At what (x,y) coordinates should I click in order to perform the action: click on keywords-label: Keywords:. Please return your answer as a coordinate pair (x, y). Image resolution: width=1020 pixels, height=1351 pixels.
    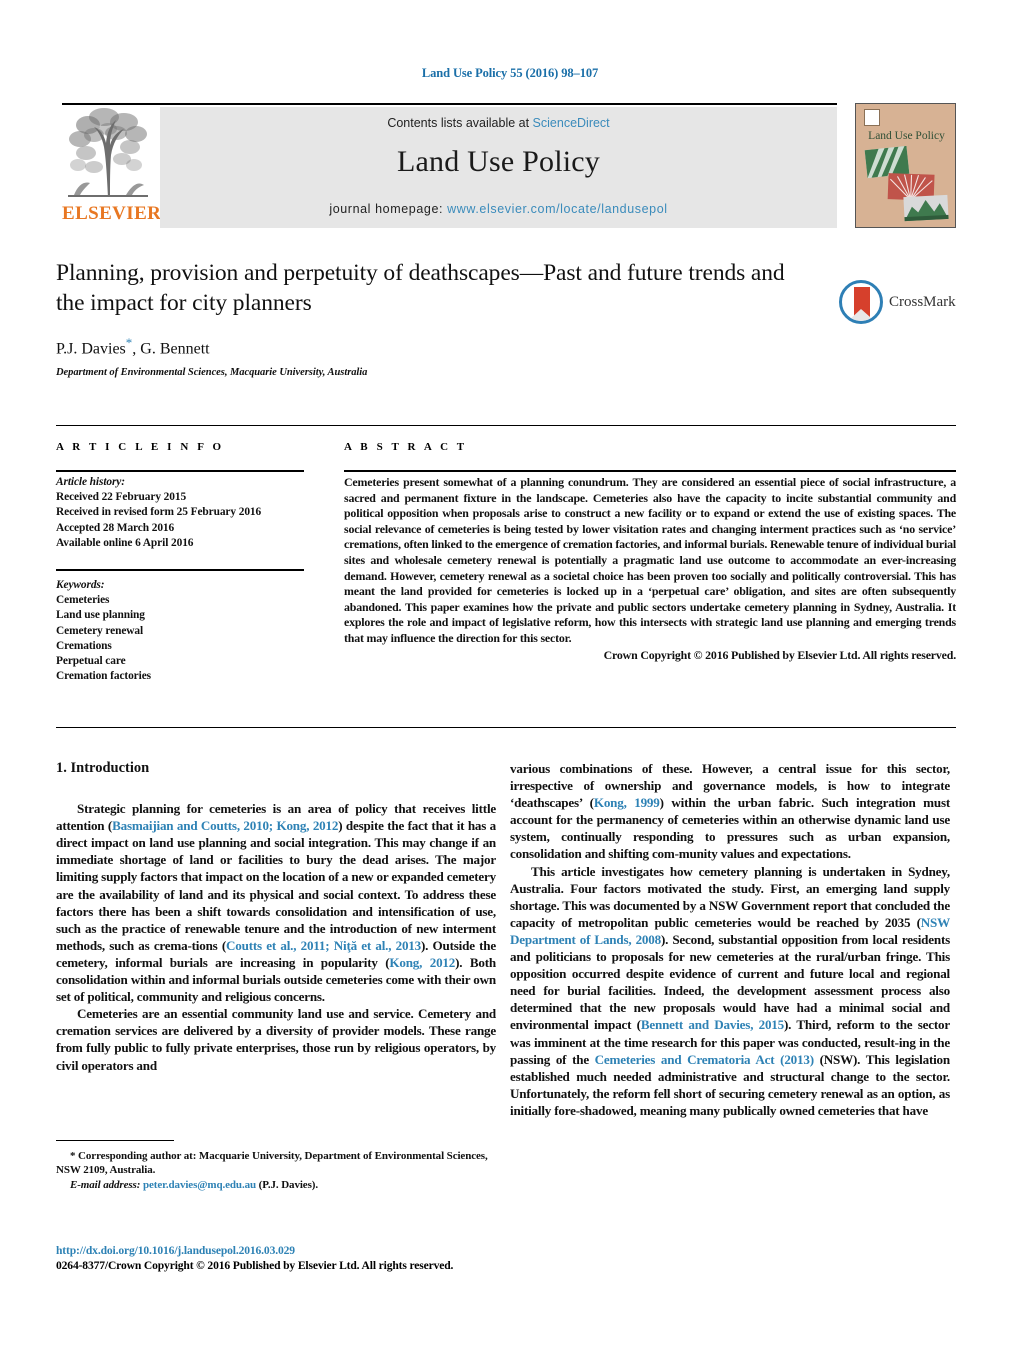
    Looking at the image, I should click on (80, 585).